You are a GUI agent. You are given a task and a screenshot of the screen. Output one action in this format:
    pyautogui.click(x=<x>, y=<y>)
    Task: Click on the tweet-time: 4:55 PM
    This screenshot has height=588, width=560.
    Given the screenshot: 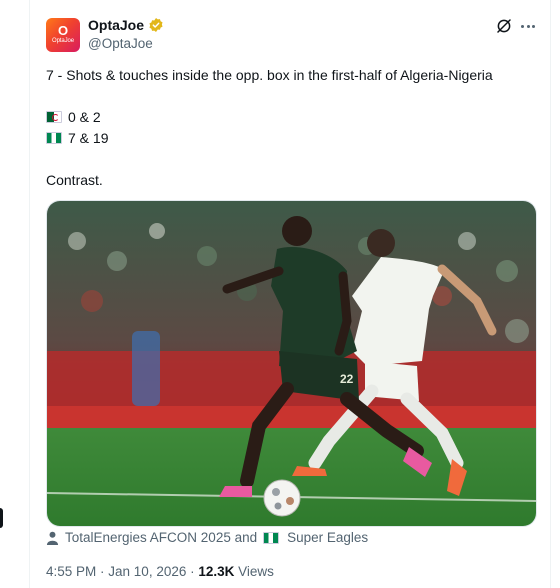 What is the action you would take?
    pyautogui.click(x=71, y=571)
    